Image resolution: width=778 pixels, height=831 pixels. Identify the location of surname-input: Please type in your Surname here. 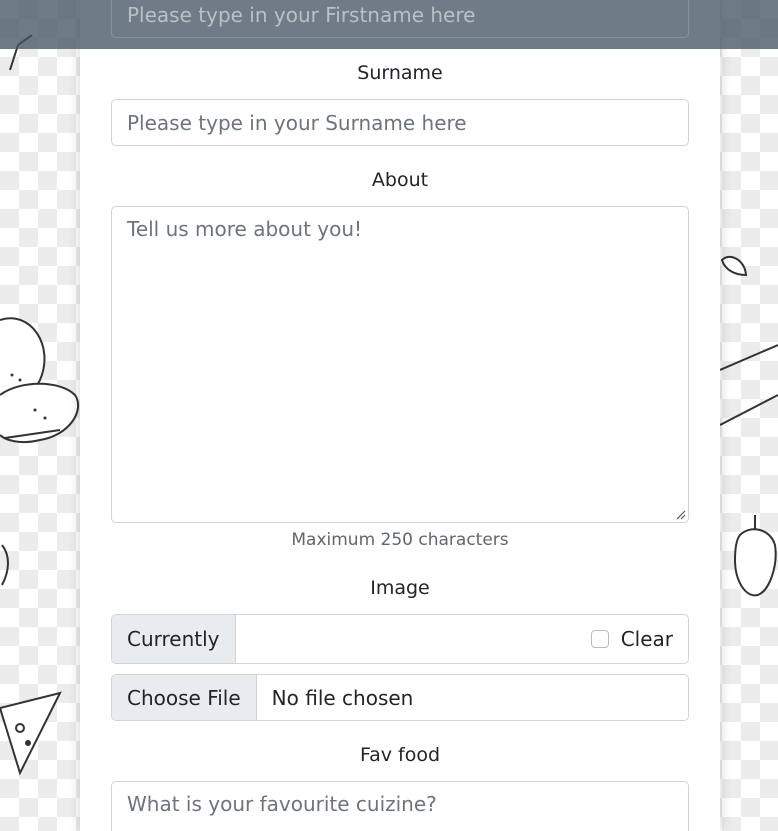
(400, 122).